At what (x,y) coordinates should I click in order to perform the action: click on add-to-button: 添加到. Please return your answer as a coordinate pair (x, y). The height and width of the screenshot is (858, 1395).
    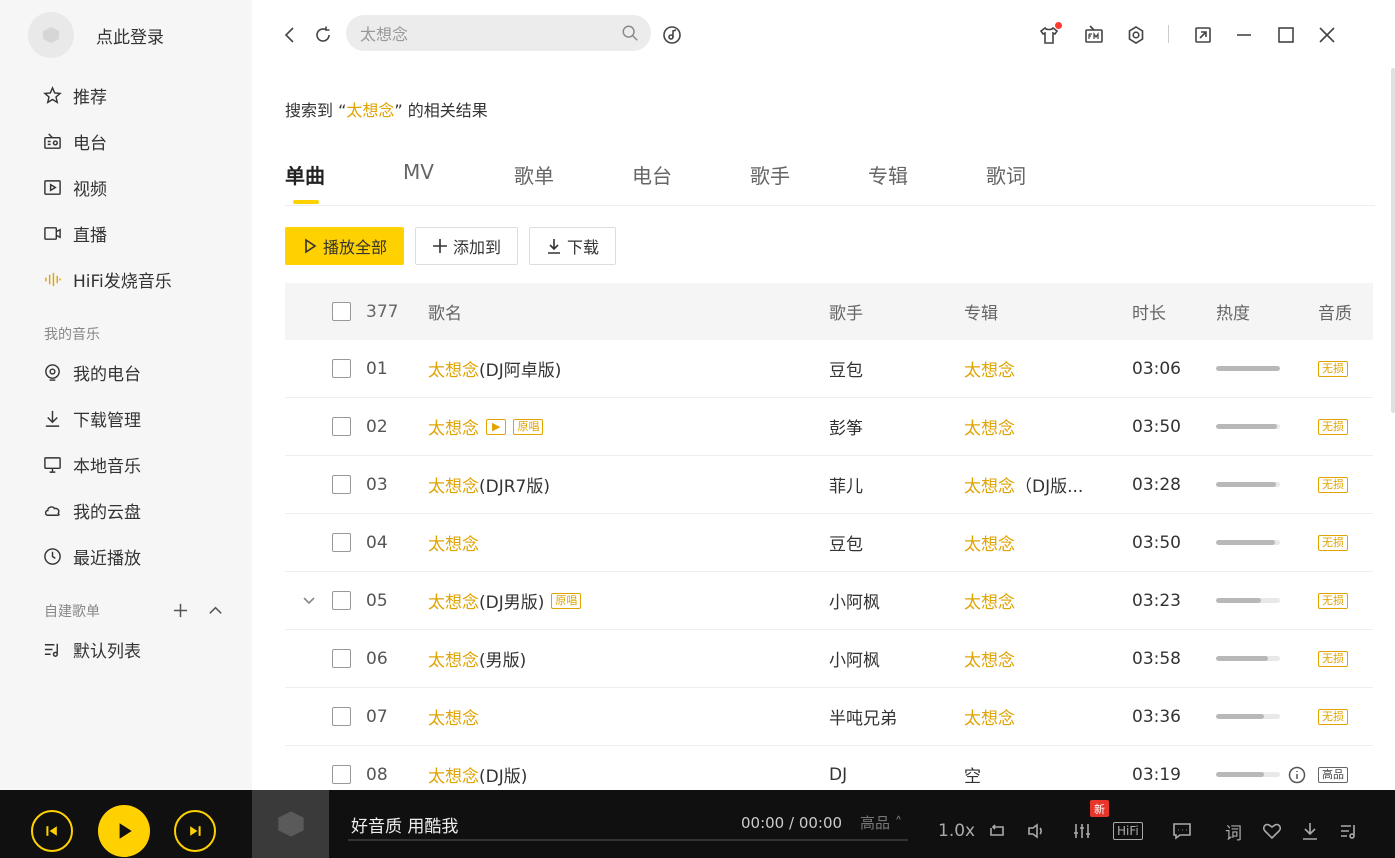
    Looking at the image, I should click on (467, 246).